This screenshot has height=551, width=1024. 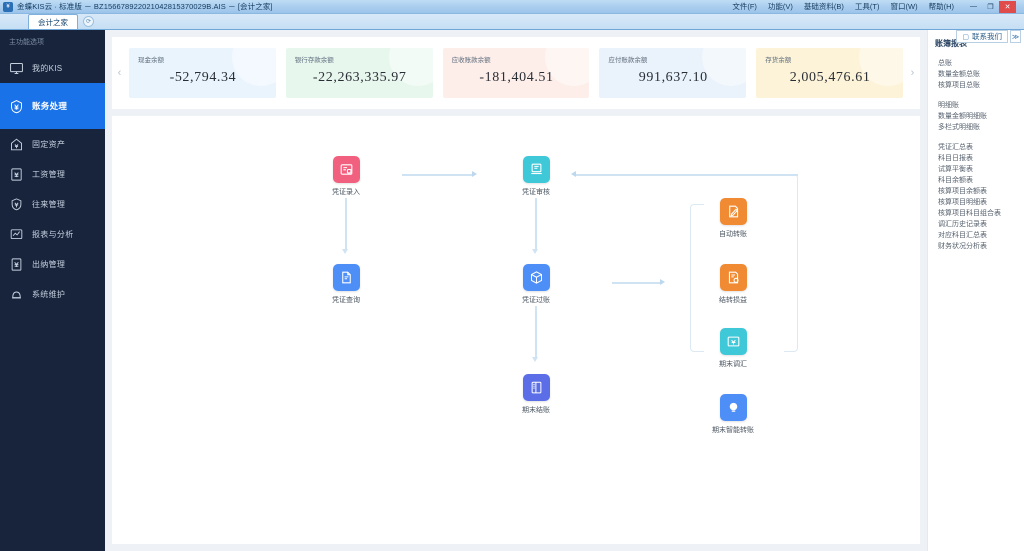 I want to click on kpi-card-title: 现金余额, so click(x=151, y=60).